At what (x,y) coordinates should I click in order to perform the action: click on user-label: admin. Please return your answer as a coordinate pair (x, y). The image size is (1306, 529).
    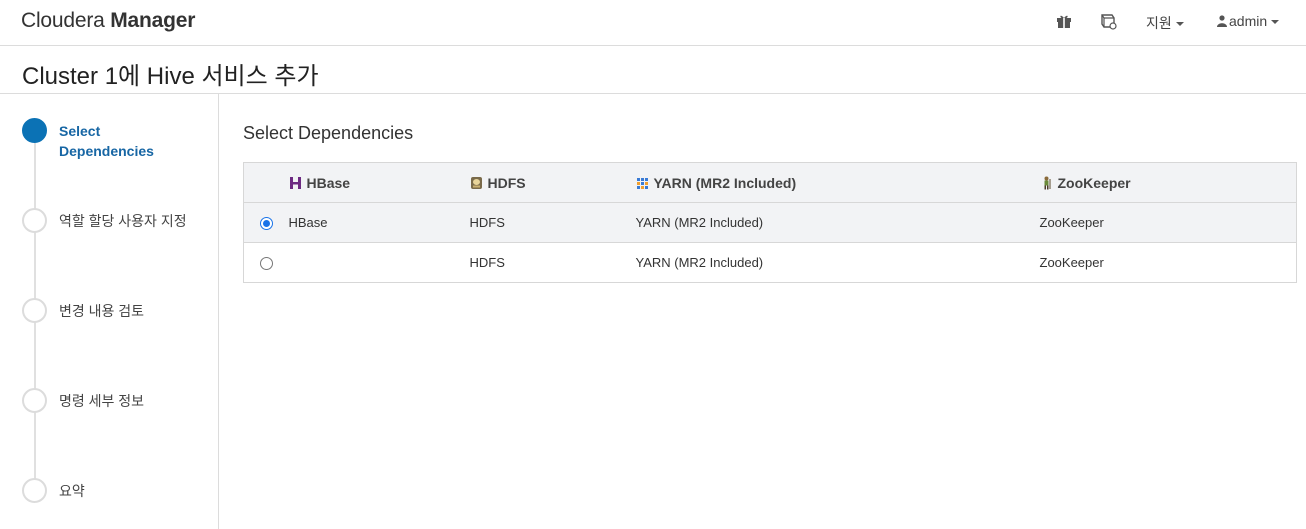
    Looking at the image, I should click on (1248, 21).